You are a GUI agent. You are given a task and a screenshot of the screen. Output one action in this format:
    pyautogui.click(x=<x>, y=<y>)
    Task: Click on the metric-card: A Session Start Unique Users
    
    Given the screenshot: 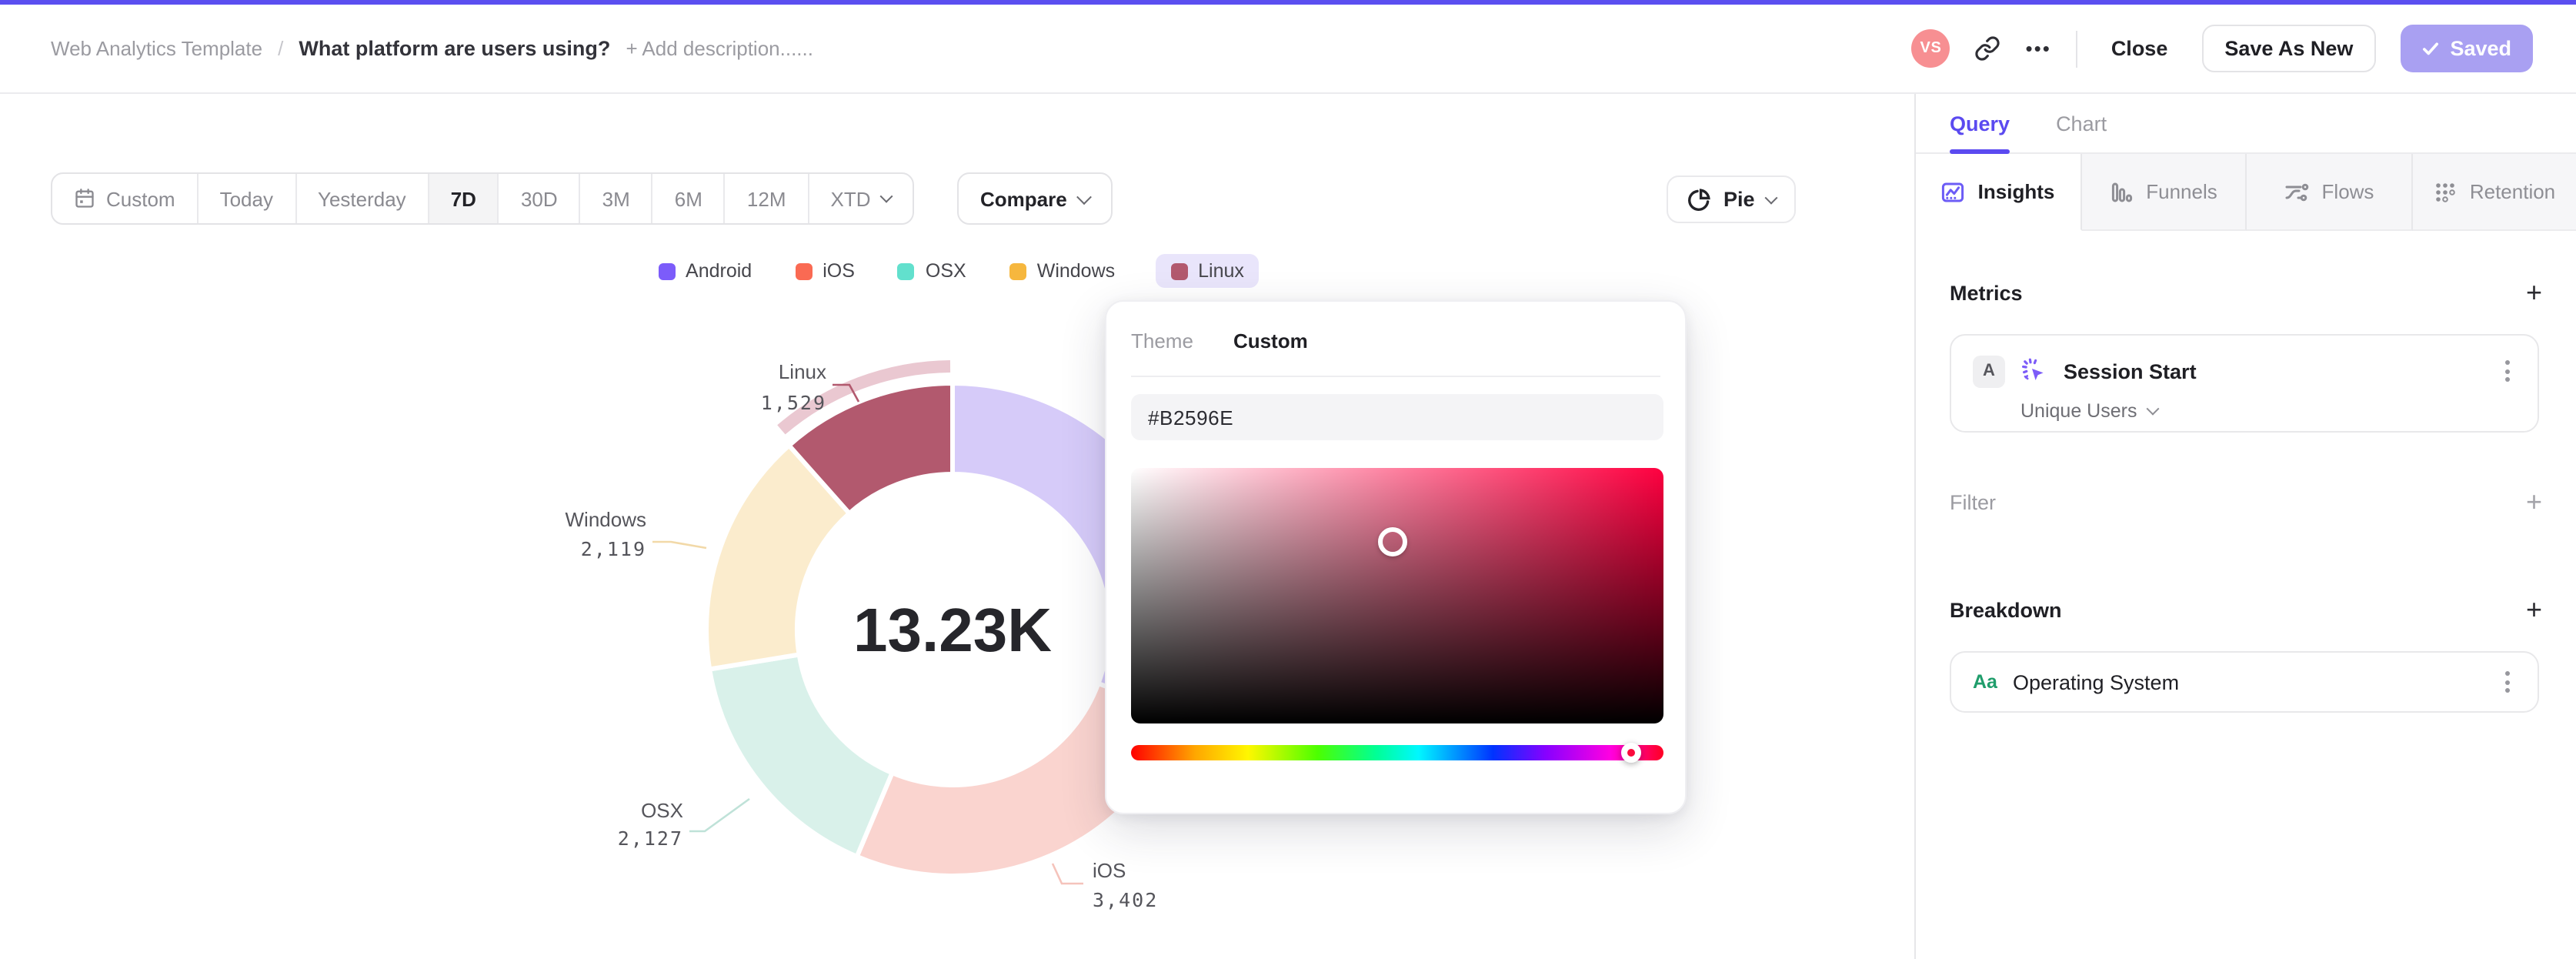 What is the action you would take?
    pyautogui.click(x=2245, y=383)
    